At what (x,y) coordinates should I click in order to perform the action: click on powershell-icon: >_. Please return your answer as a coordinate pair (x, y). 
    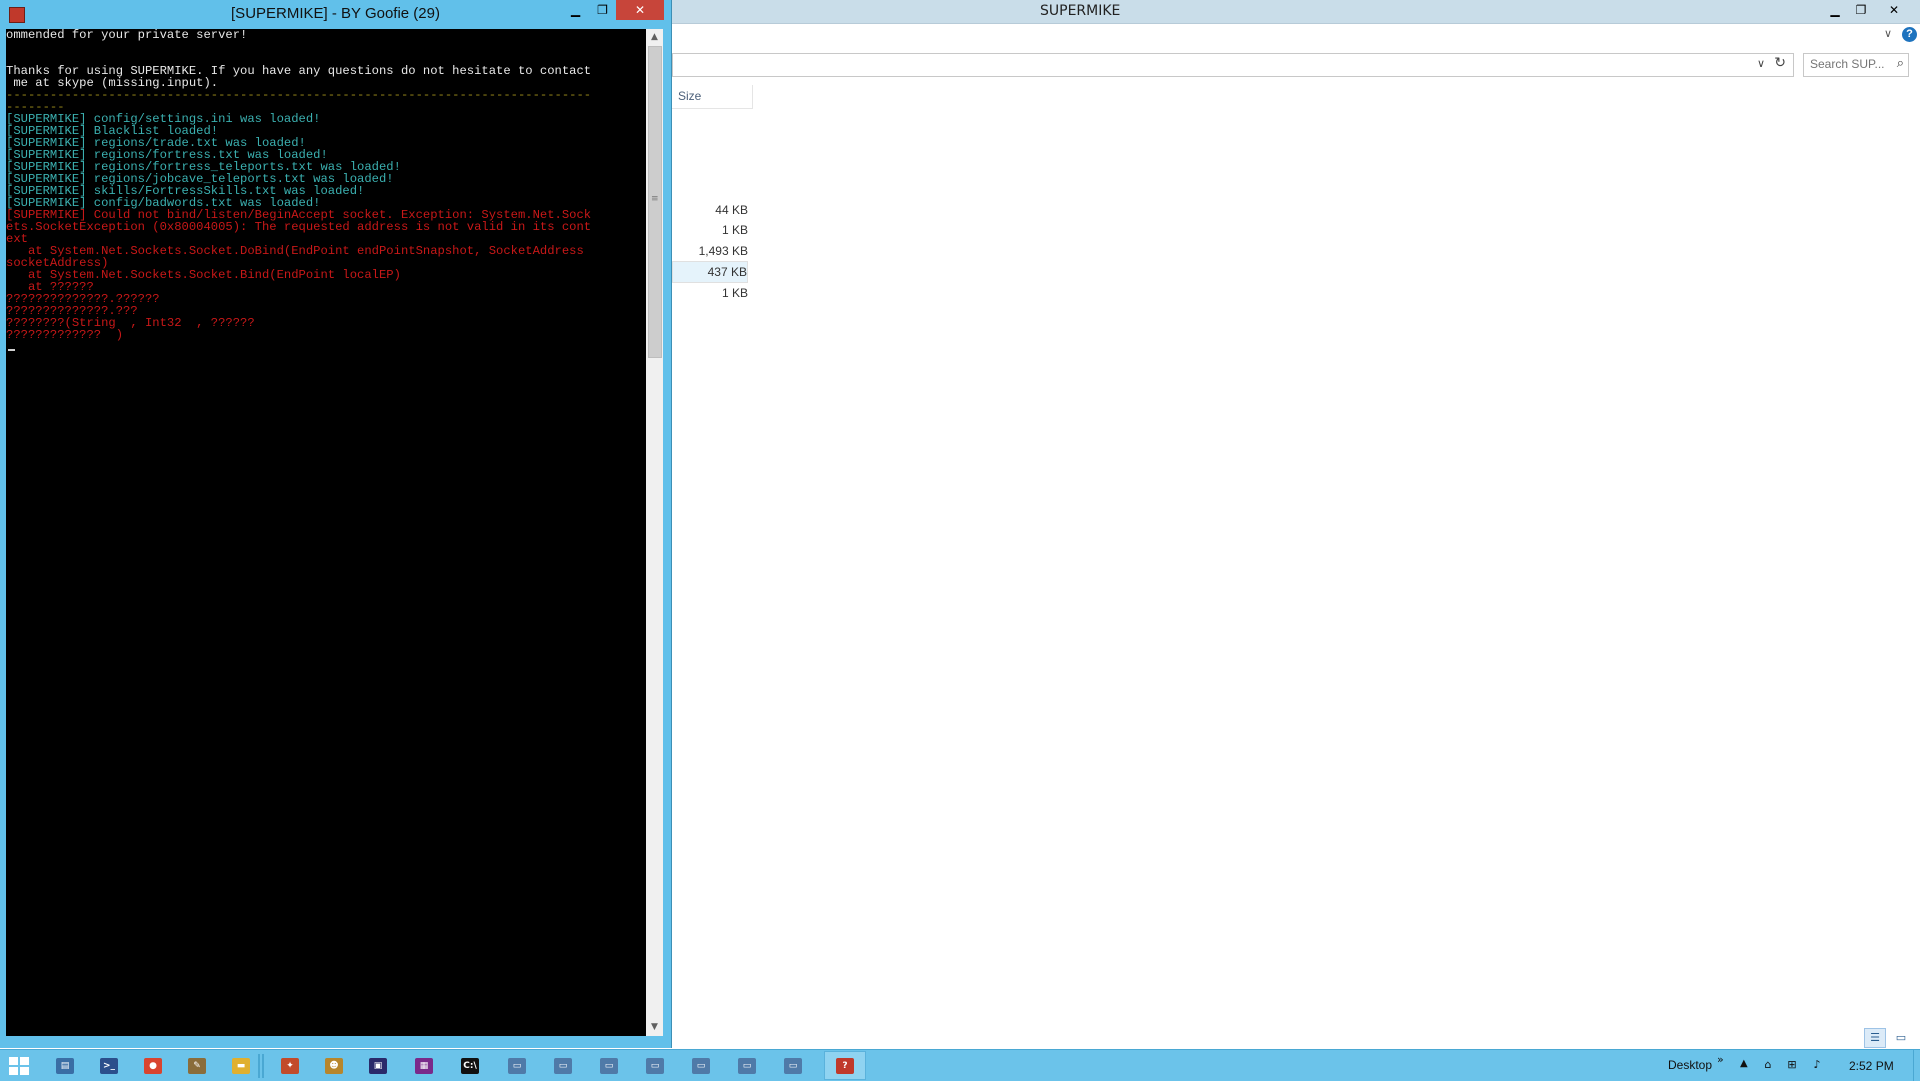
    Looking at the image, I should click on (109, 1065).